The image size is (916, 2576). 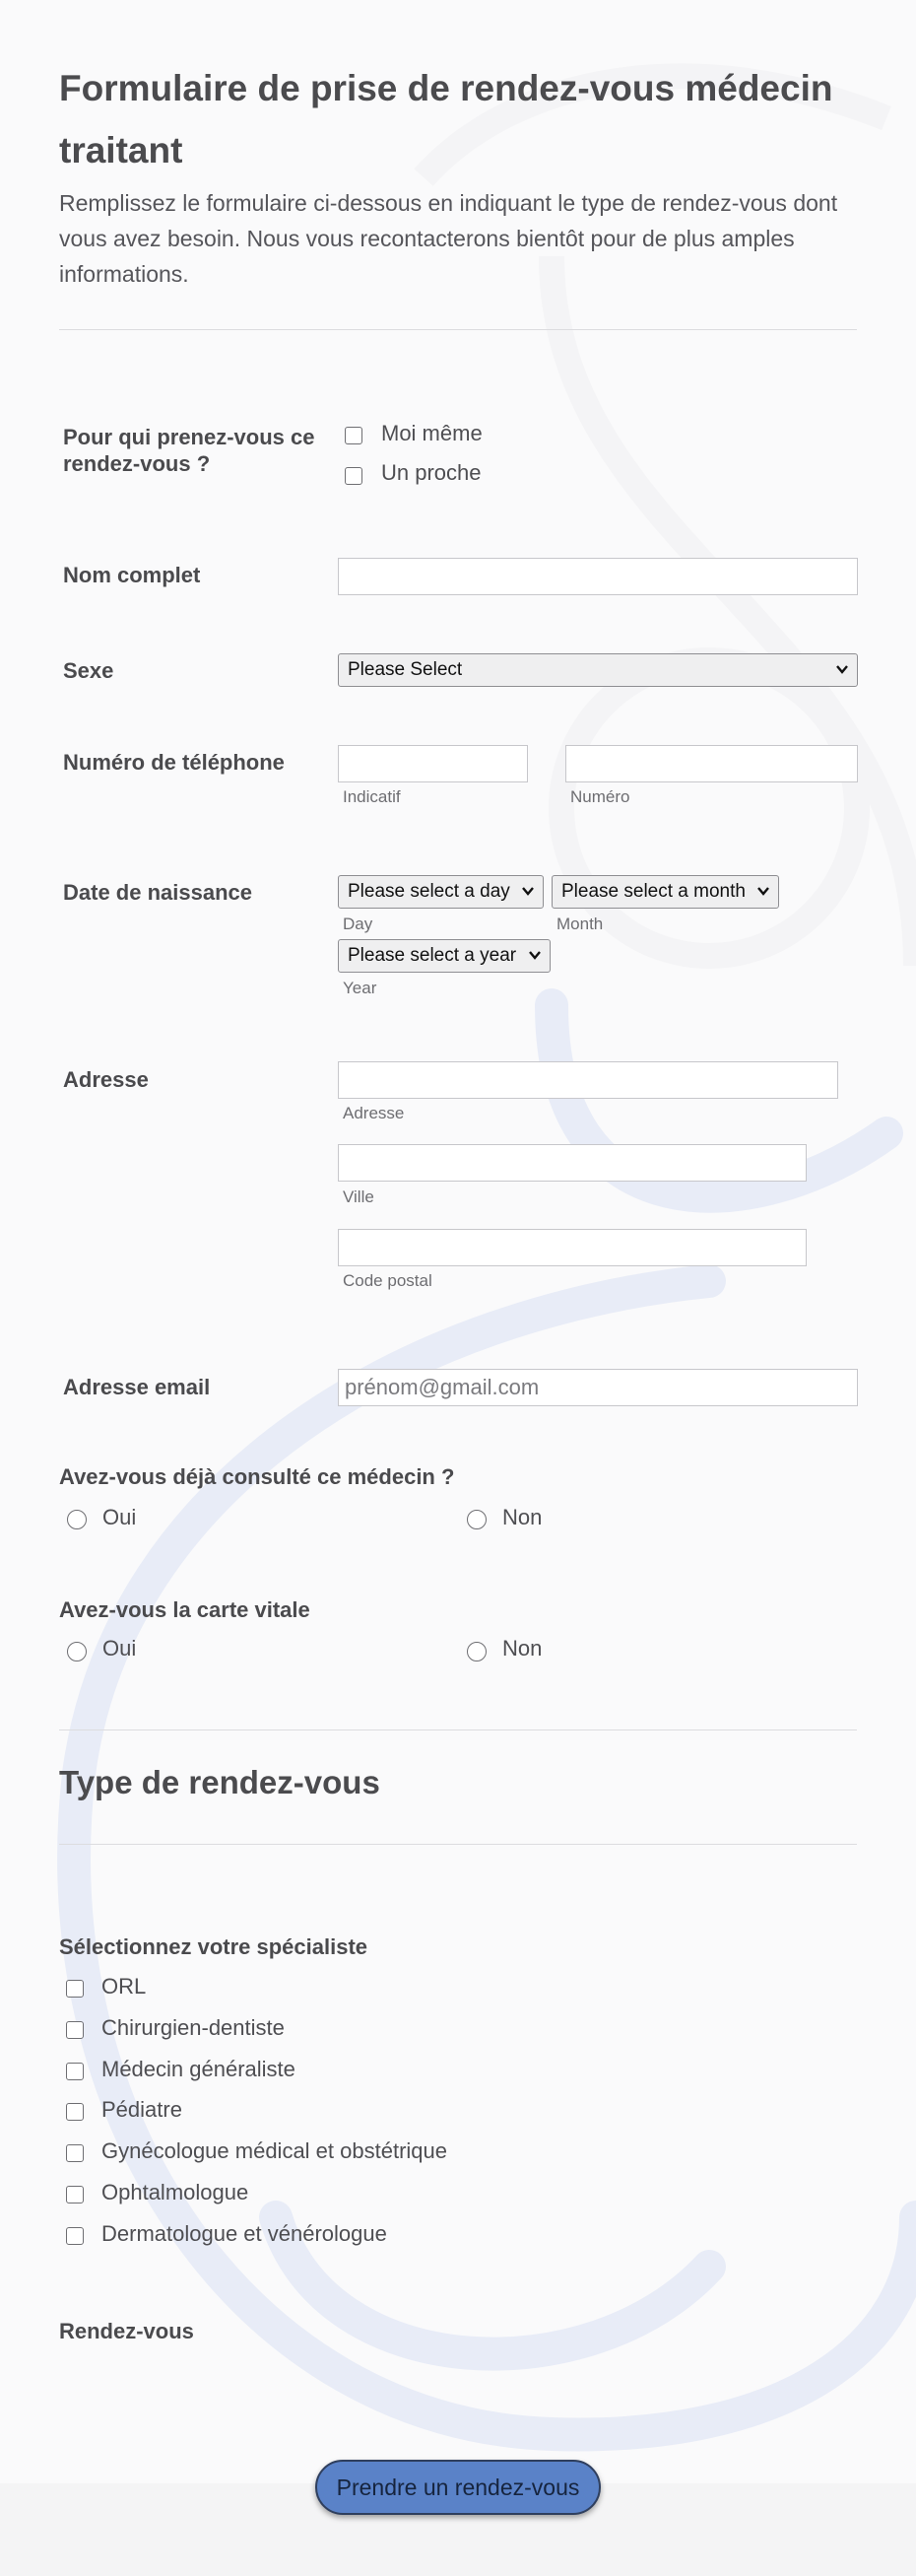 What do you see at coordinates (360, 988) in the screenshot?
I see `birth-year-sublabel: Year` at bounding box center [360, 988].